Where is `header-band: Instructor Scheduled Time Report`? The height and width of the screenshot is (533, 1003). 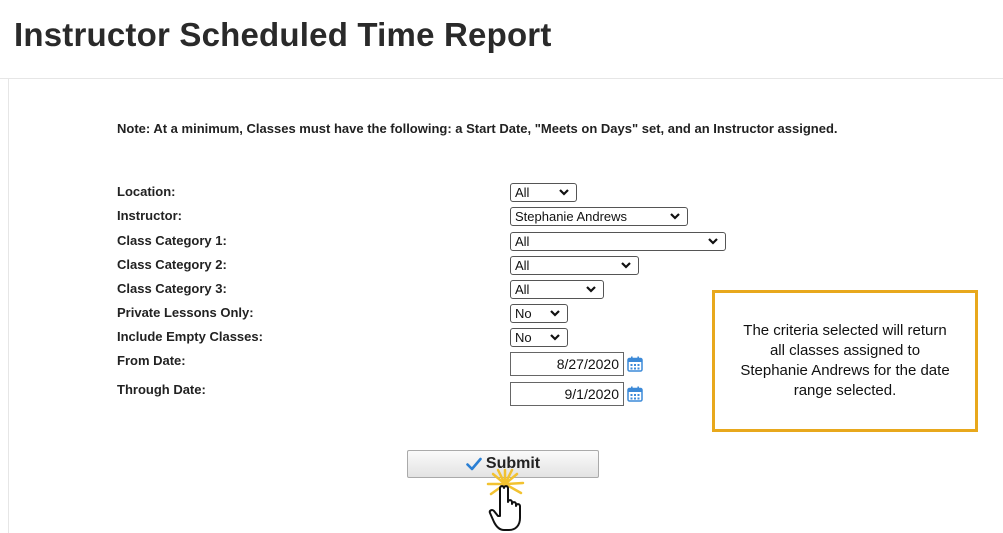
header-band: Instructor Scheduled Time Report is located at coordinates (501, 39).